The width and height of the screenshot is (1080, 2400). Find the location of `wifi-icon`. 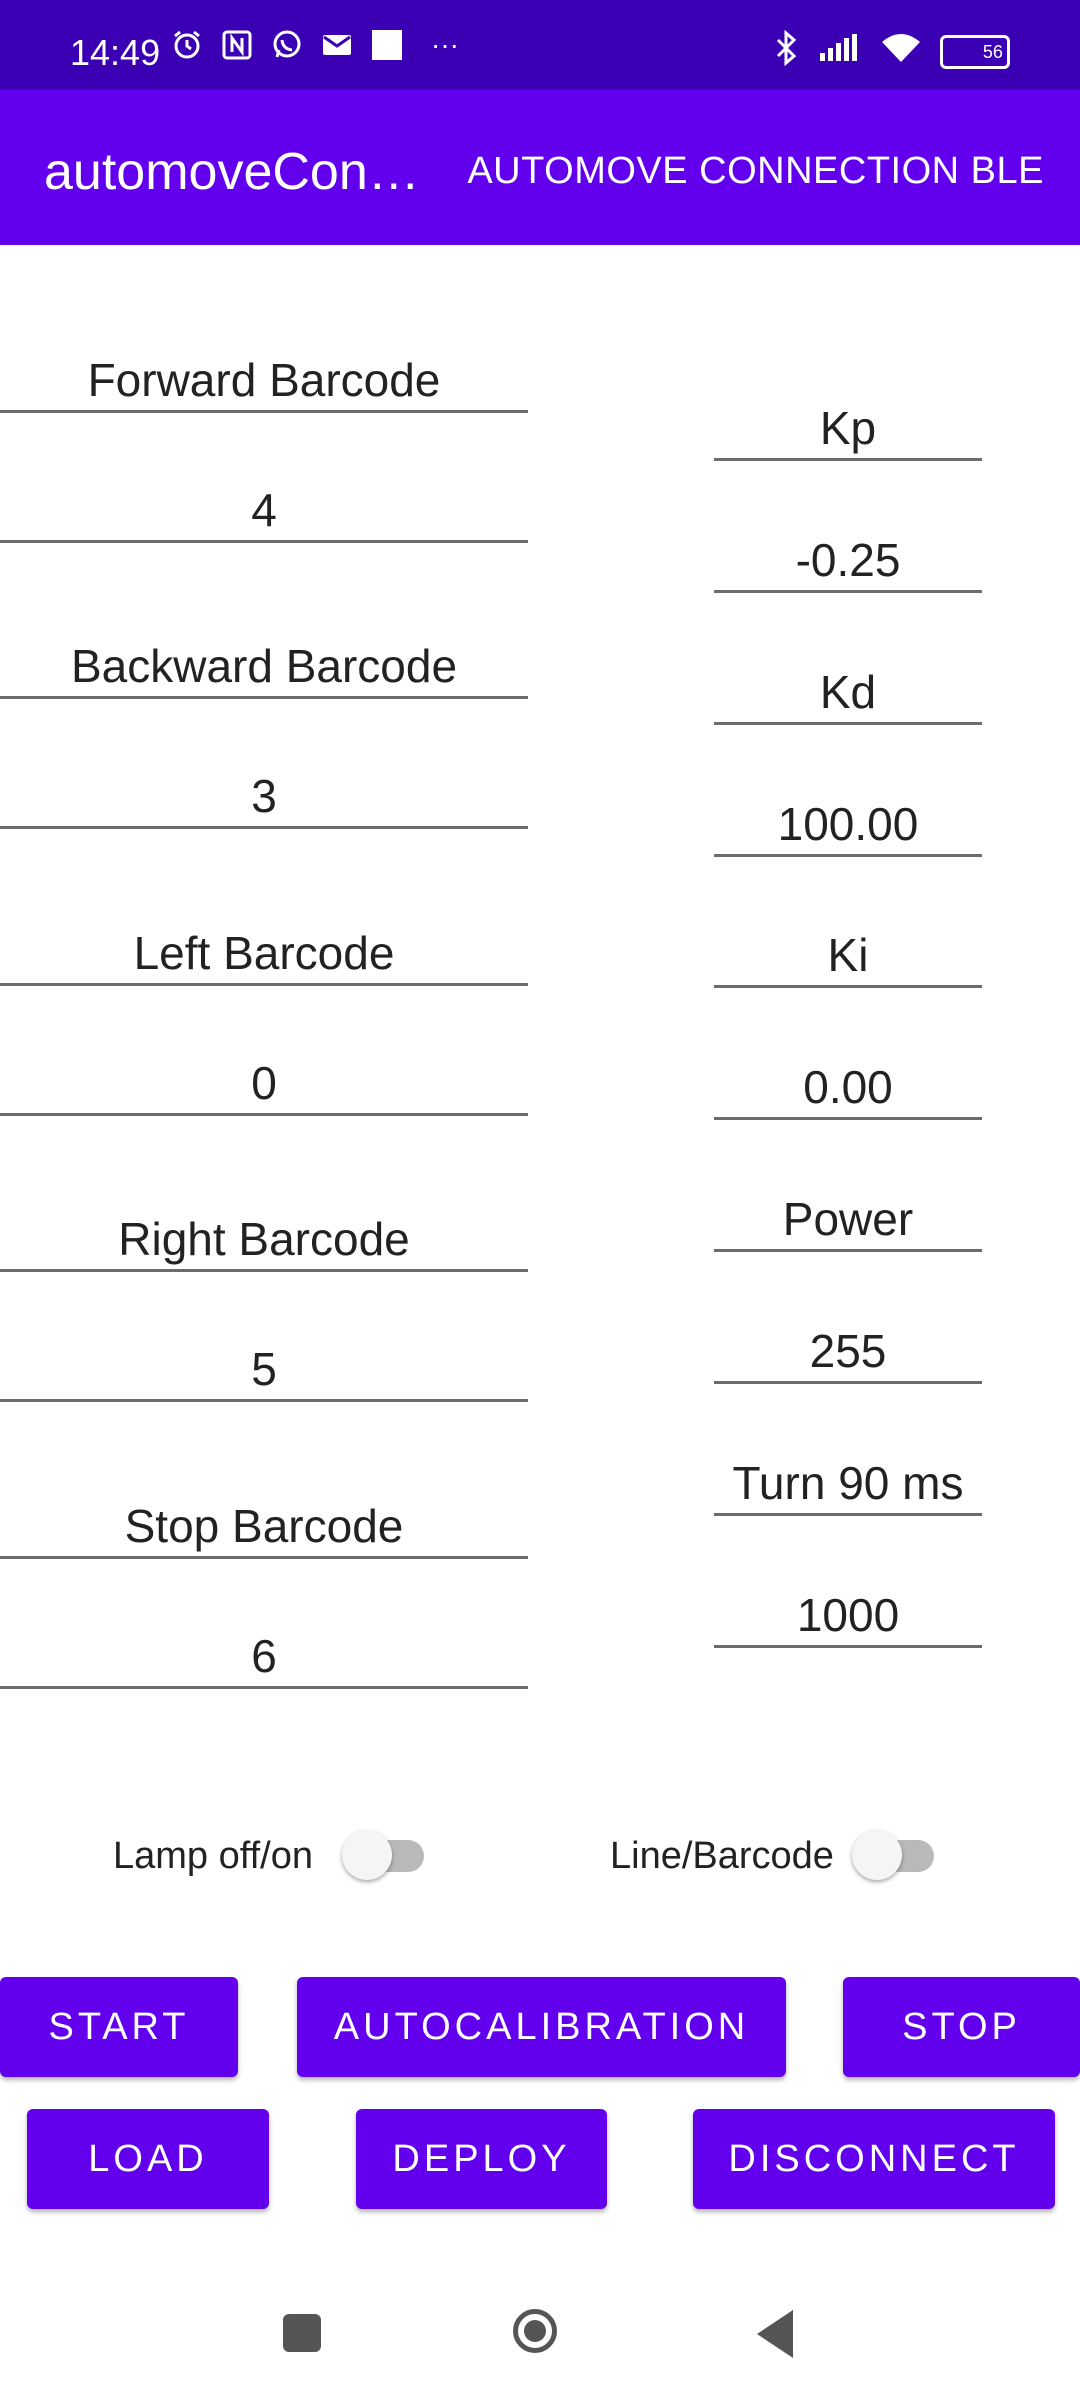

wifi-icon is located at coordinates (901, 52).